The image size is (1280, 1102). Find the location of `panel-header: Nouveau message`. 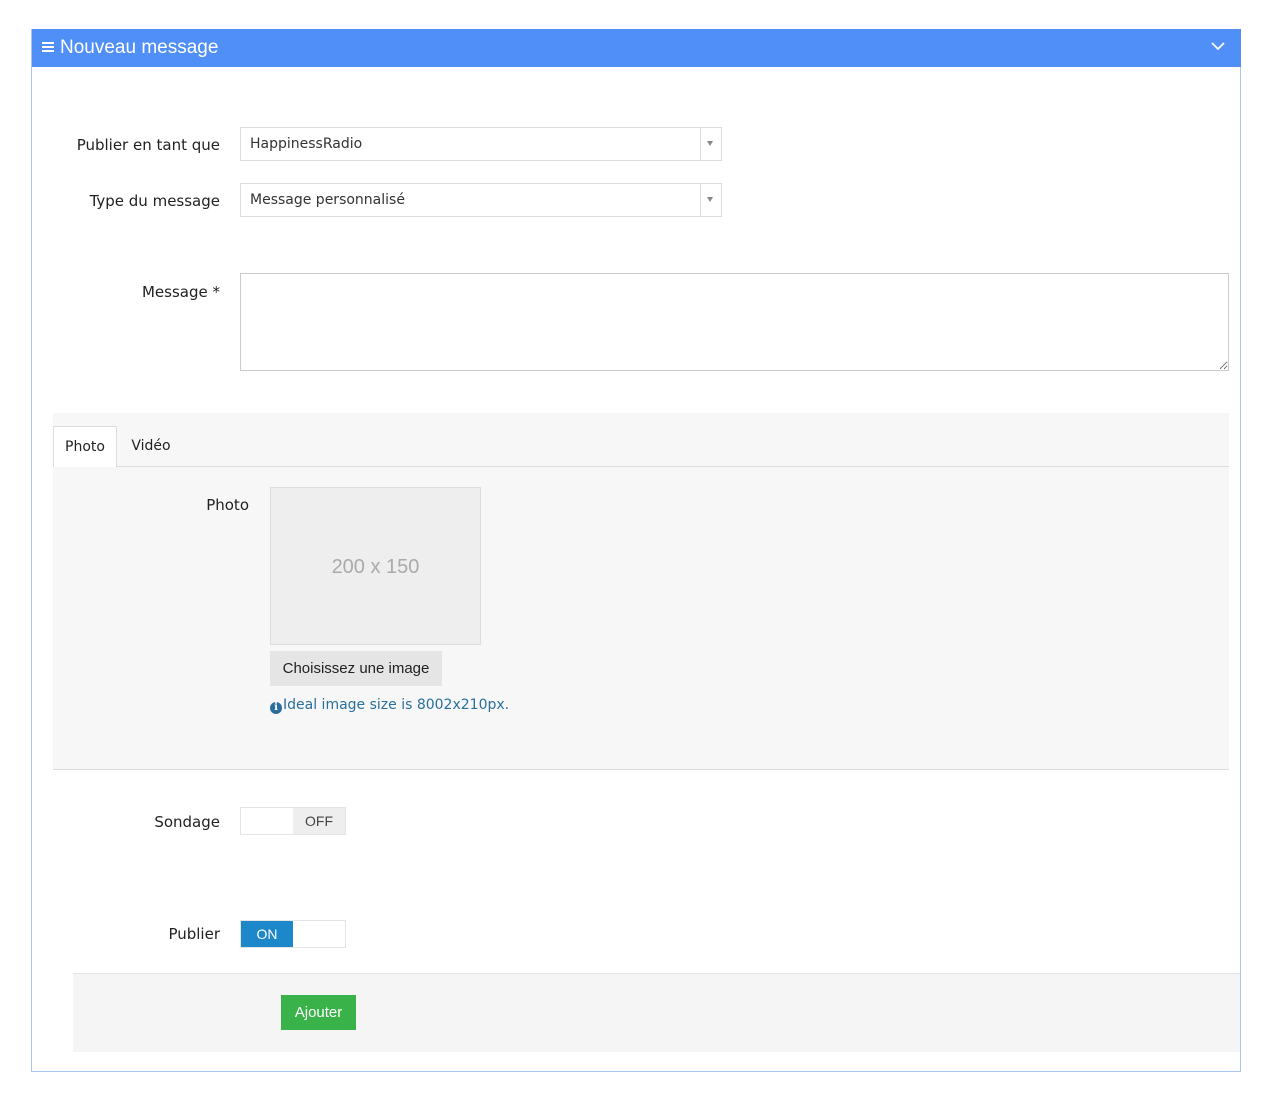

panel-header: Nouveau message is located at coordinates (636, 48).